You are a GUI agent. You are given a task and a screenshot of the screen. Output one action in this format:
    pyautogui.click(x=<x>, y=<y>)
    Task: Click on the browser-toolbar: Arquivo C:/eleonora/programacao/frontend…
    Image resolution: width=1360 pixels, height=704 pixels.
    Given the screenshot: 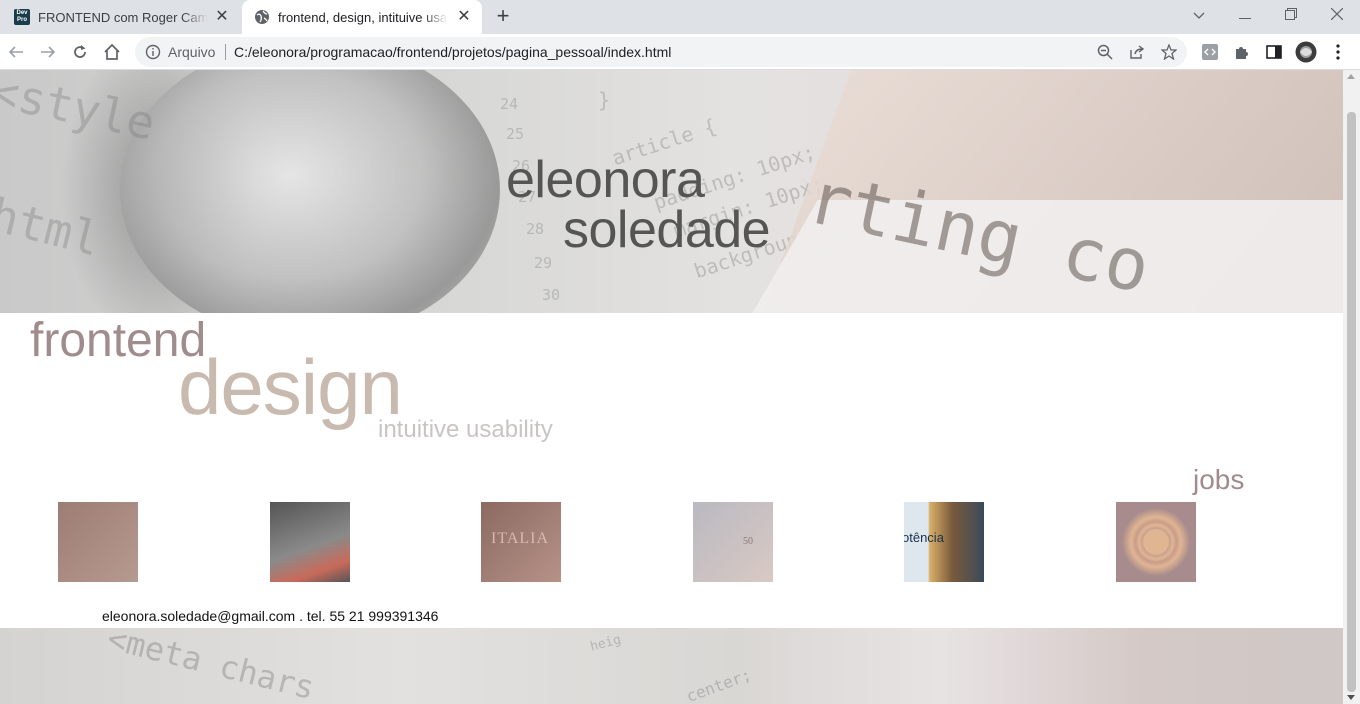 What is the action you would take?
    pyautogui.click(x=680, y=52)
    